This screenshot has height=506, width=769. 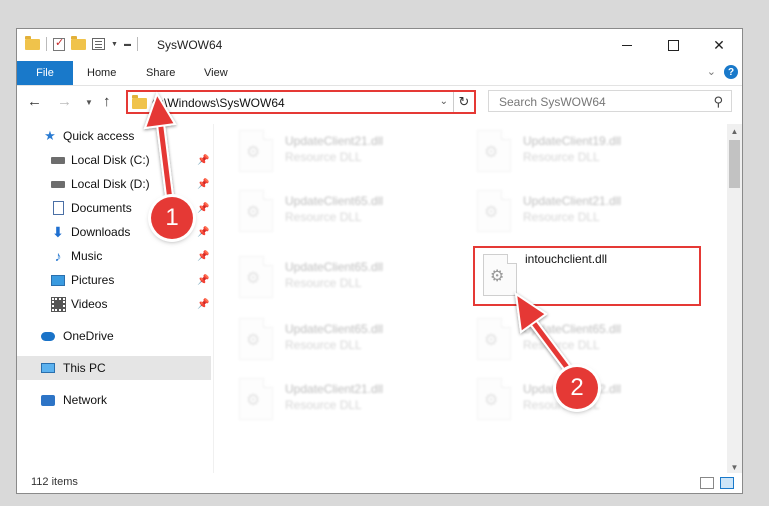 I want to click on sidebar-item-label: Quick access, so click(x=99, y=136).